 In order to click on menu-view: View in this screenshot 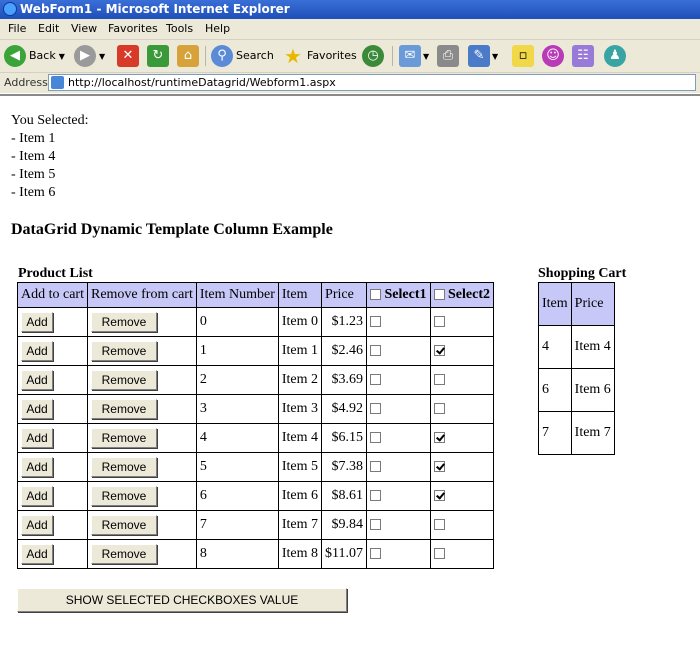, I will do `click(84, 29)`.